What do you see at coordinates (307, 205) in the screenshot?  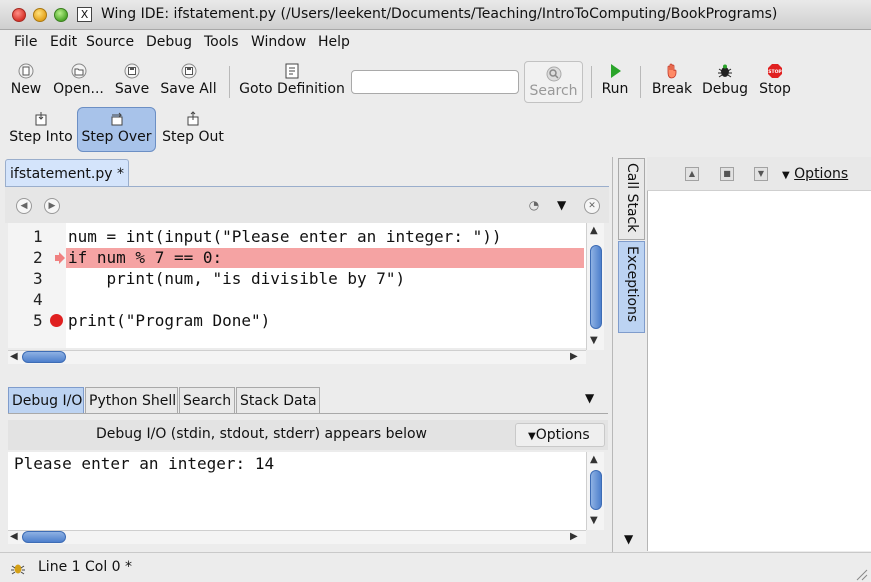 I see `editor-toolbar: ◀ ▶ ◔ ▼ ✕` at bounding box center [307, 205].